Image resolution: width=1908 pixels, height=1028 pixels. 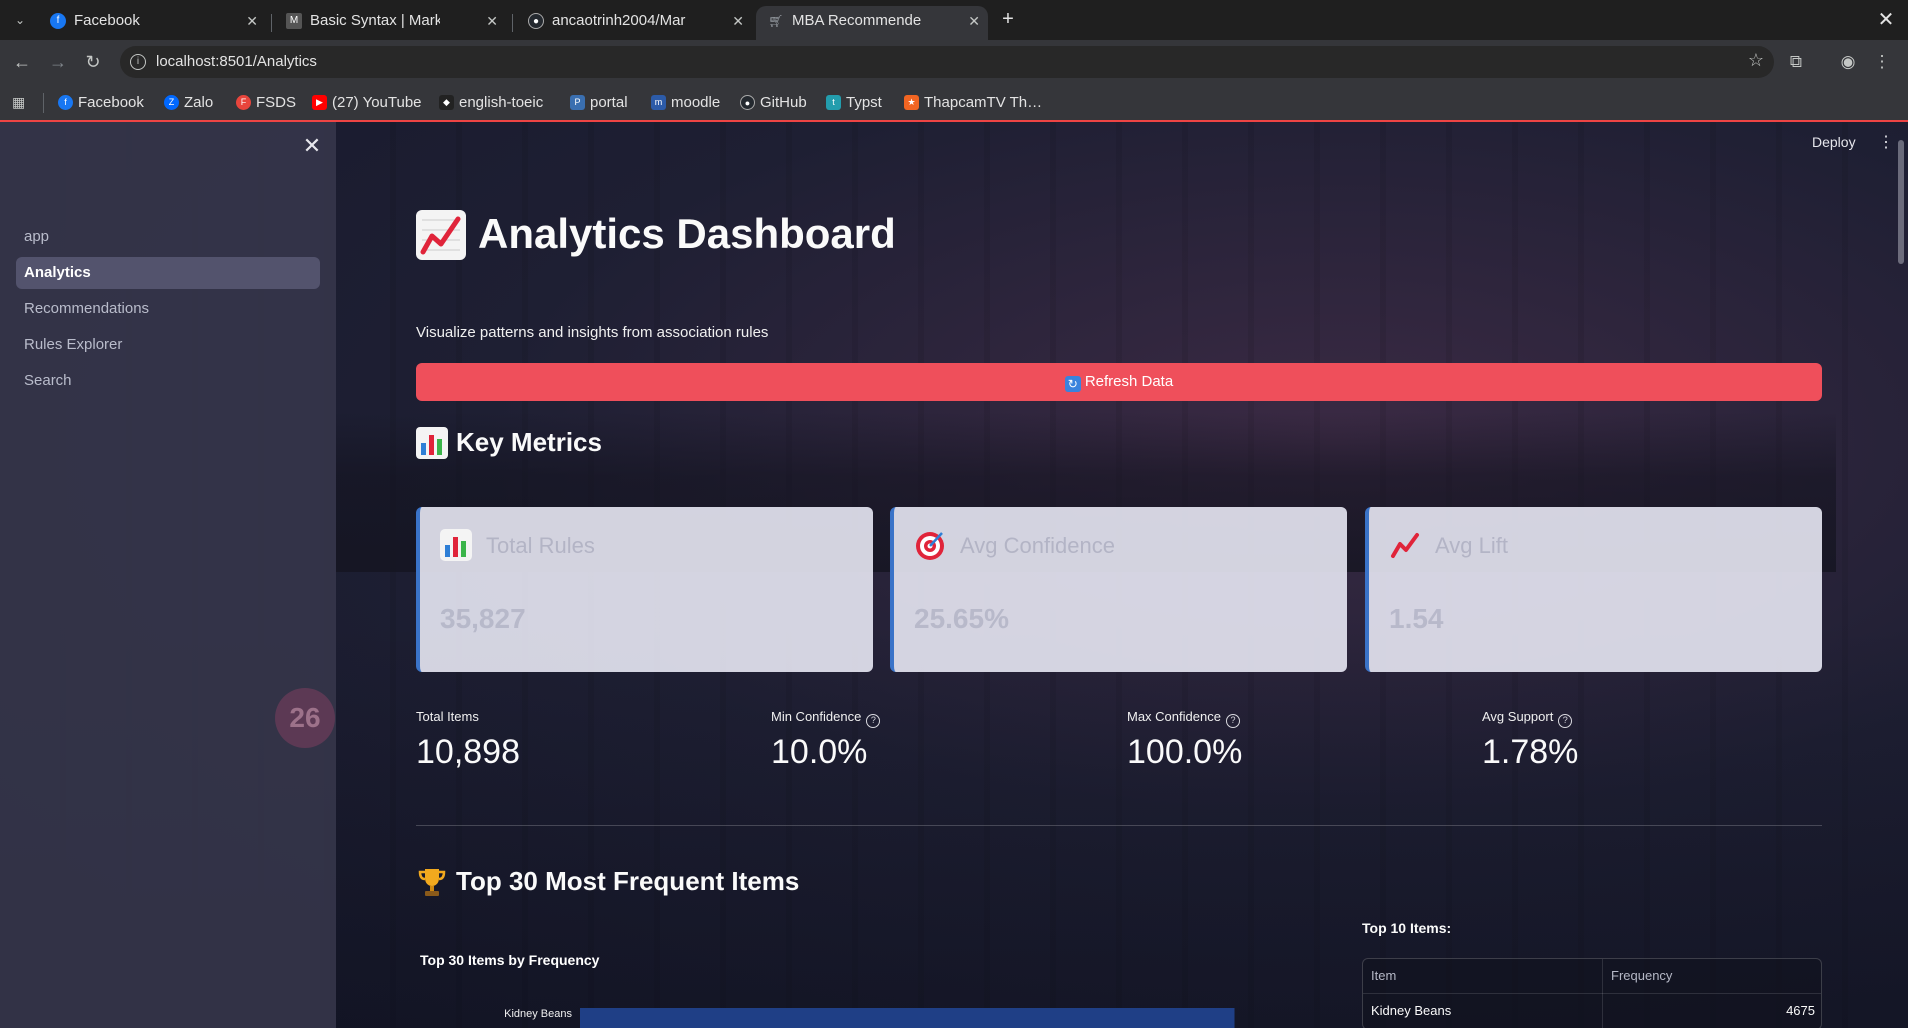 What do you see at coordinates (1712, 976) in the screenshot?
I see `column-header-frequency: Frequency` at bounding box center [1712, 976].